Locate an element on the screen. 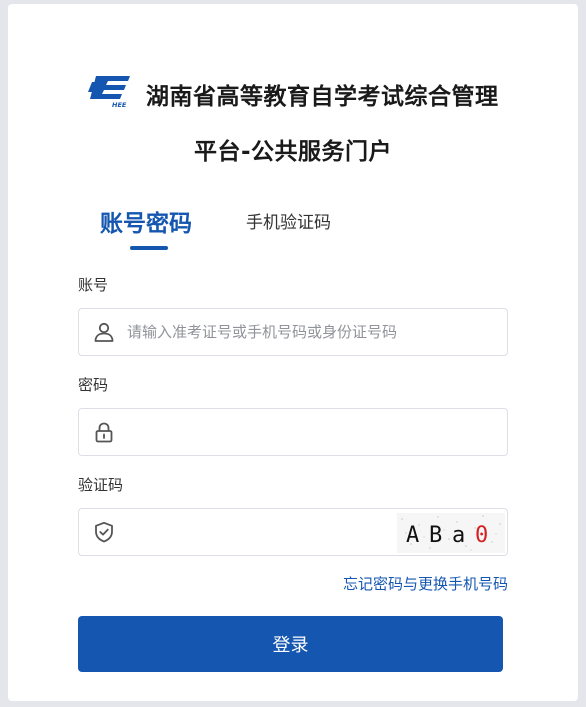 Image resolution: width=586 pixels, height=707 pixels. captcha-char-3: a is located at coordinates (458, 535).